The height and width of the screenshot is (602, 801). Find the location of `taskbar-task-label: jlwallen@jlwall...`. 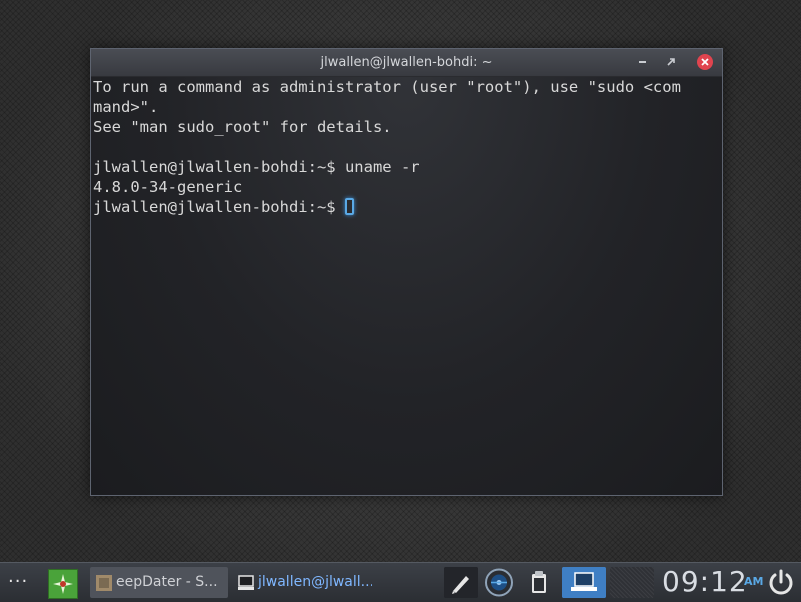

taskbar-task-label: jlwallen@jlwall... is located at coordinates (315, 582).